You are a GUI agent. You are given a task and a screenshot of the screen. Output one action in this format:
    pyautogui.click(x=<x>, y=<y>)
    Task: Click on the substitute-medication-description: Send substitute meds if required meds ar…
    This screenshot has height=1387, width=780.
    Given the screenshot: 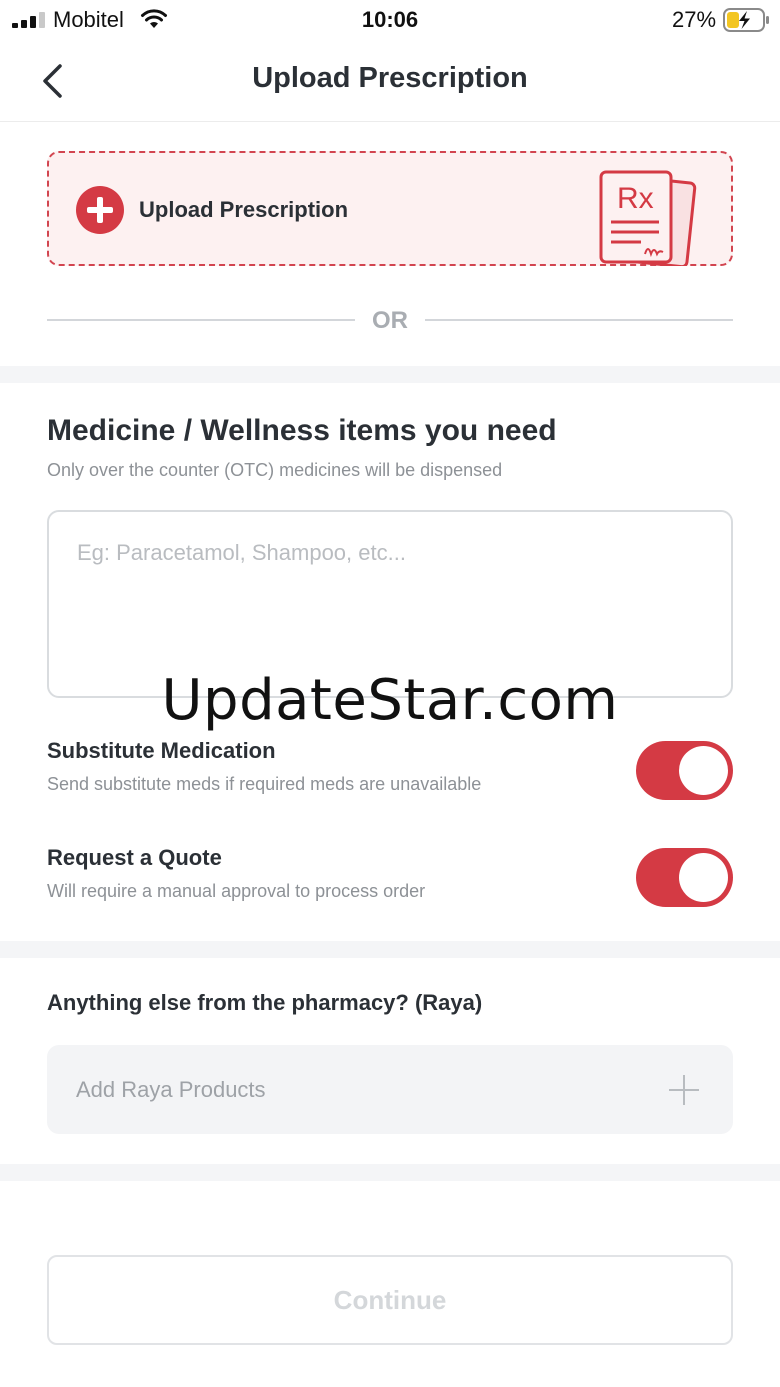 What is the action you would take?
    pyautogui.click(x=264, y=784)
    